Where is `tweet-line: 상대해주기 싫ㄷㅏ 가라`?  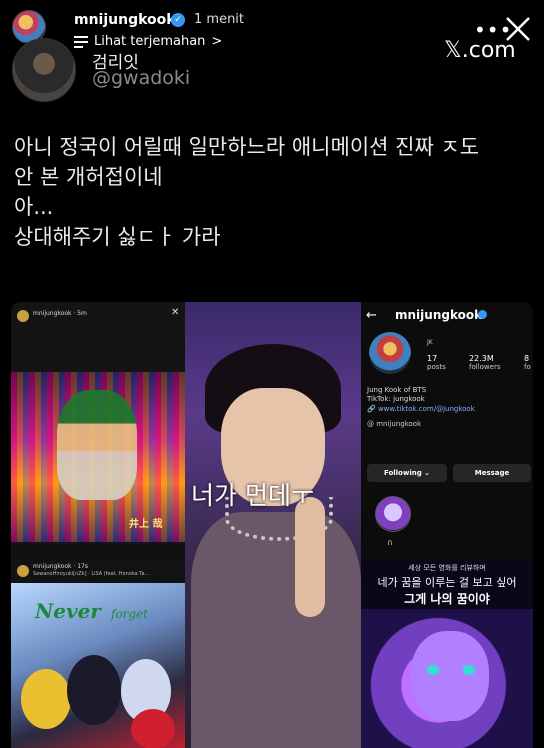 tweet-line: 상대해주기 싫ㄷㅏ 가라 is located at coordinates (117, 237).